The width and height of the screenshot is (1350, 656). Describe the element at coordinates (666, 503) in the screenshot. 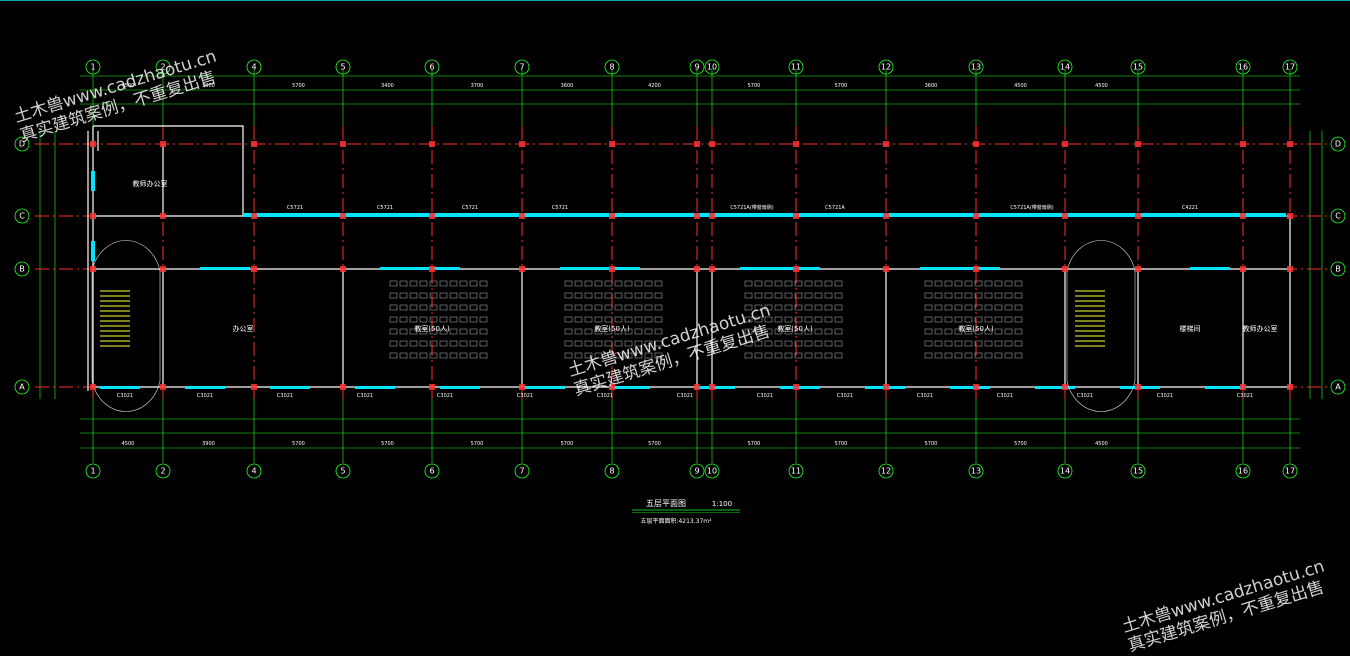

I see `drawing-title: 五层平面图` at that location.